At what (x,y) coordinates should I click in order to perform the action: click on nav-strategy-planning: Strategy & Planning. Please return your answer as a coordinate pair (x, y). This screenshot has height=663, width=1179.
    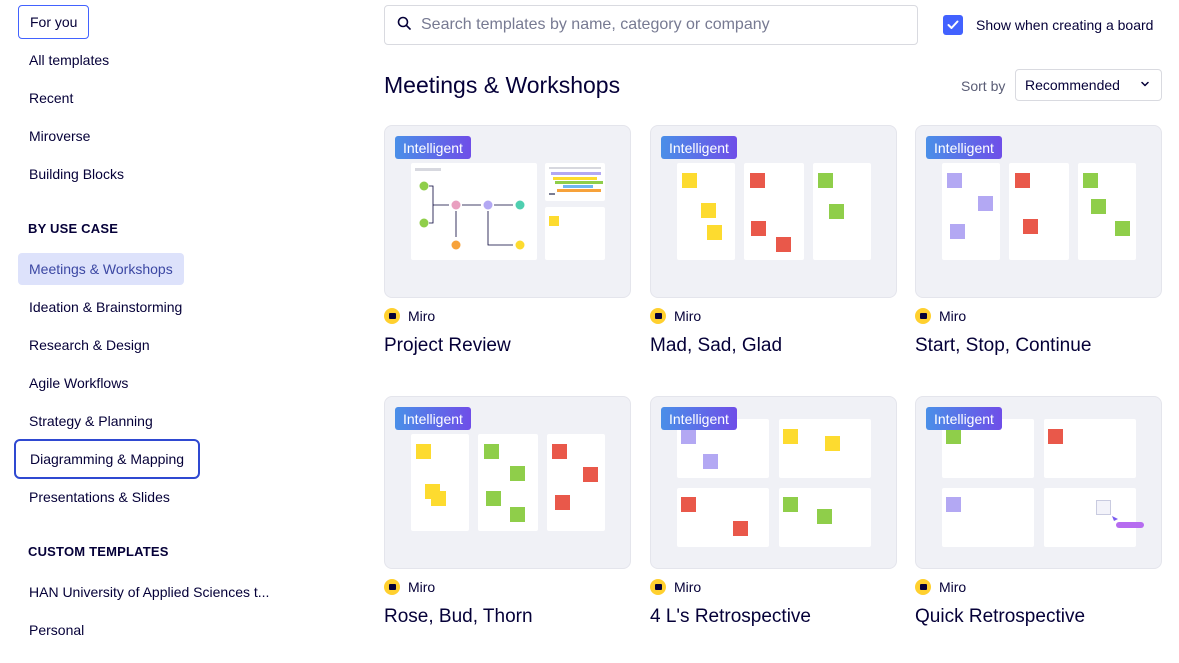
    Looking at the image, I should click on (91, 421).